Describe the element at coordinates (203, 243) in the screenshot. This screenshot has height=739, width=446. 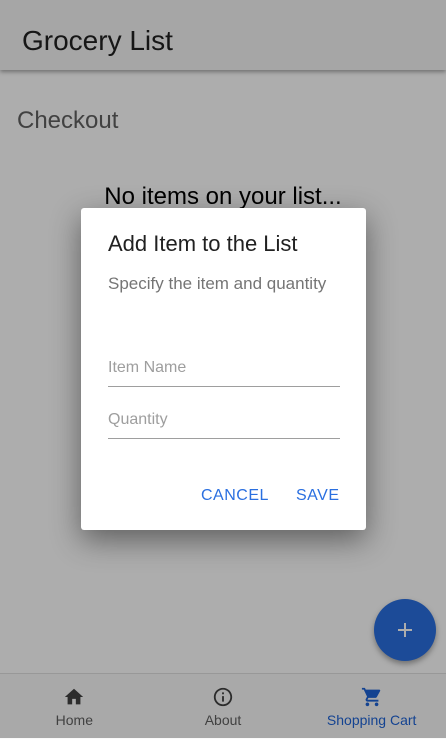
I see `dialog-title: Add Item to the List` at that location.